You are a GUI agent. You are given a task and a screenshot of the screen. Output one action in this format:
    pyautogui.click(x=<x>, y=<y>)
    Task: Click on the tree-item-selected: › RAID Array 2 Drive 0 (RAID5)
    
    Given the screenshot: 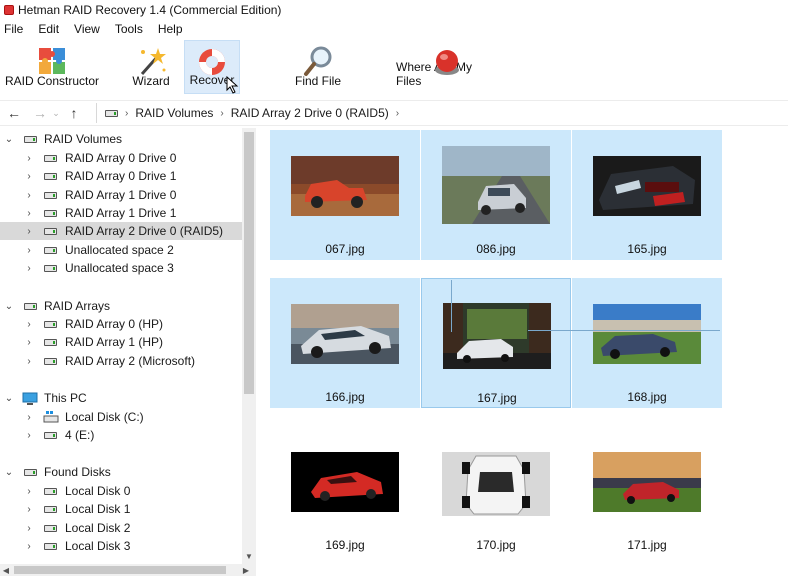 What is the action you would take?
    pyautogui.click(x=121, y=231)
    